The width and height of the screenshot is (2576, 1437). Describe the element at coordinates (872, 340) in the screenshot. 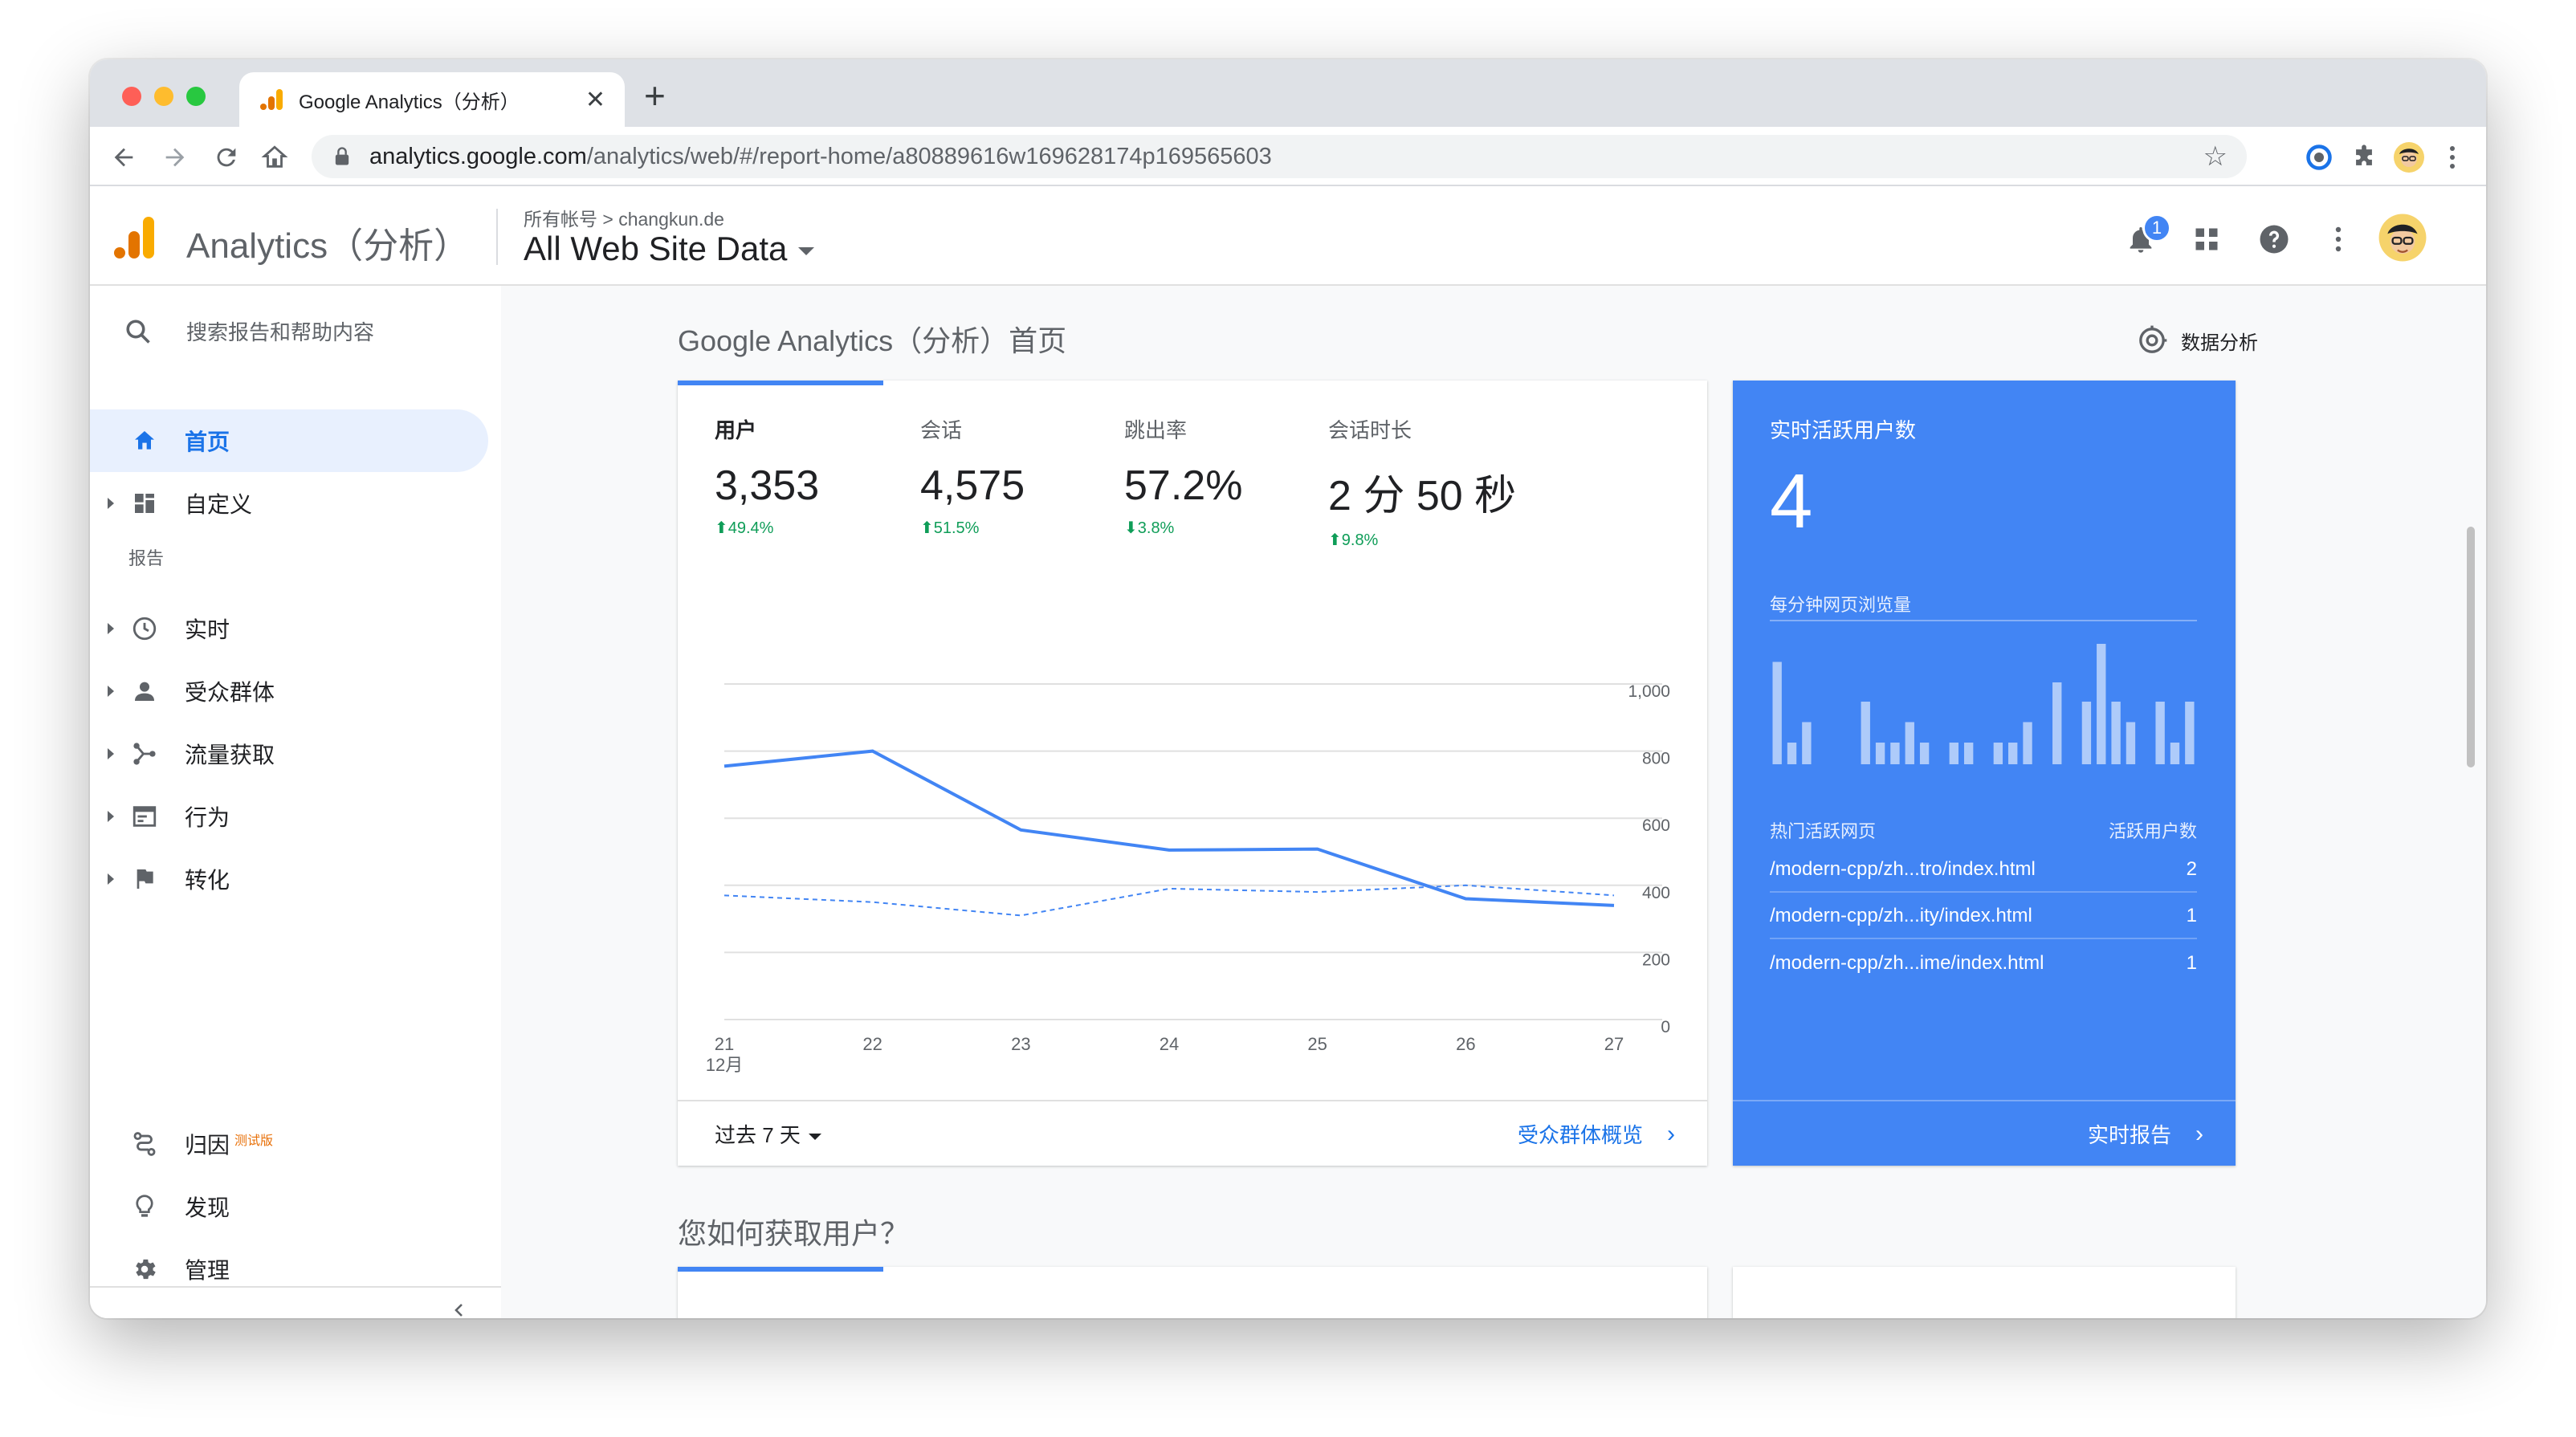

I see `page-title: Google Analytics（分析）首页` at that location.